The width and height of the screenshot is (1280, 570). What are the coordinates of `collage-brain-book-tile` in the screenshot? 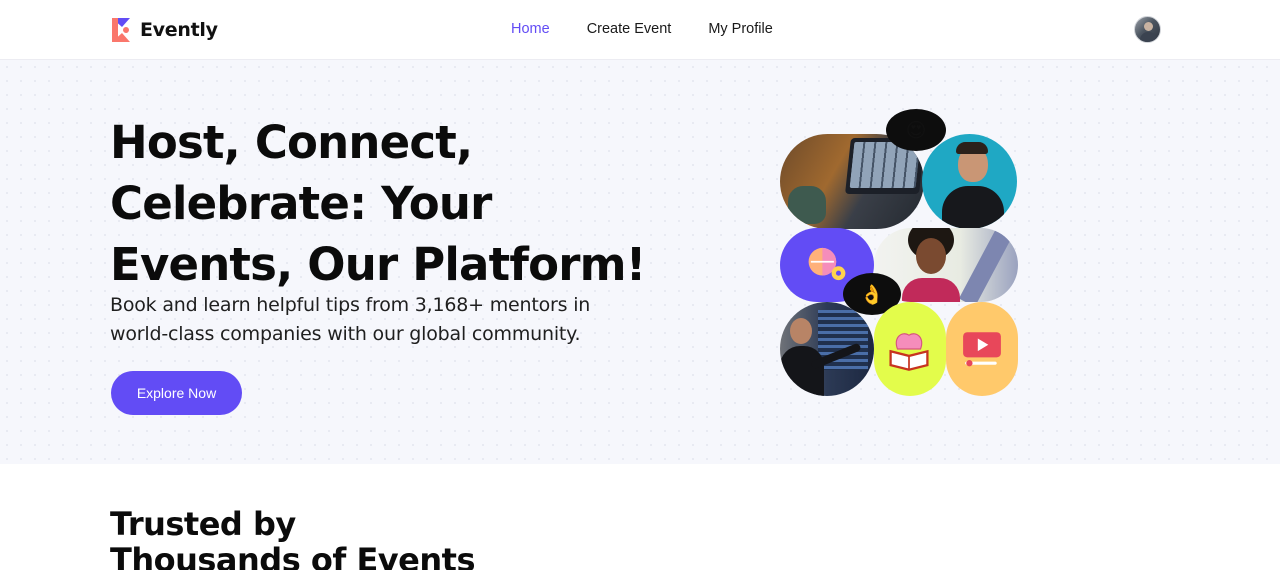 It's located at (910, 349).